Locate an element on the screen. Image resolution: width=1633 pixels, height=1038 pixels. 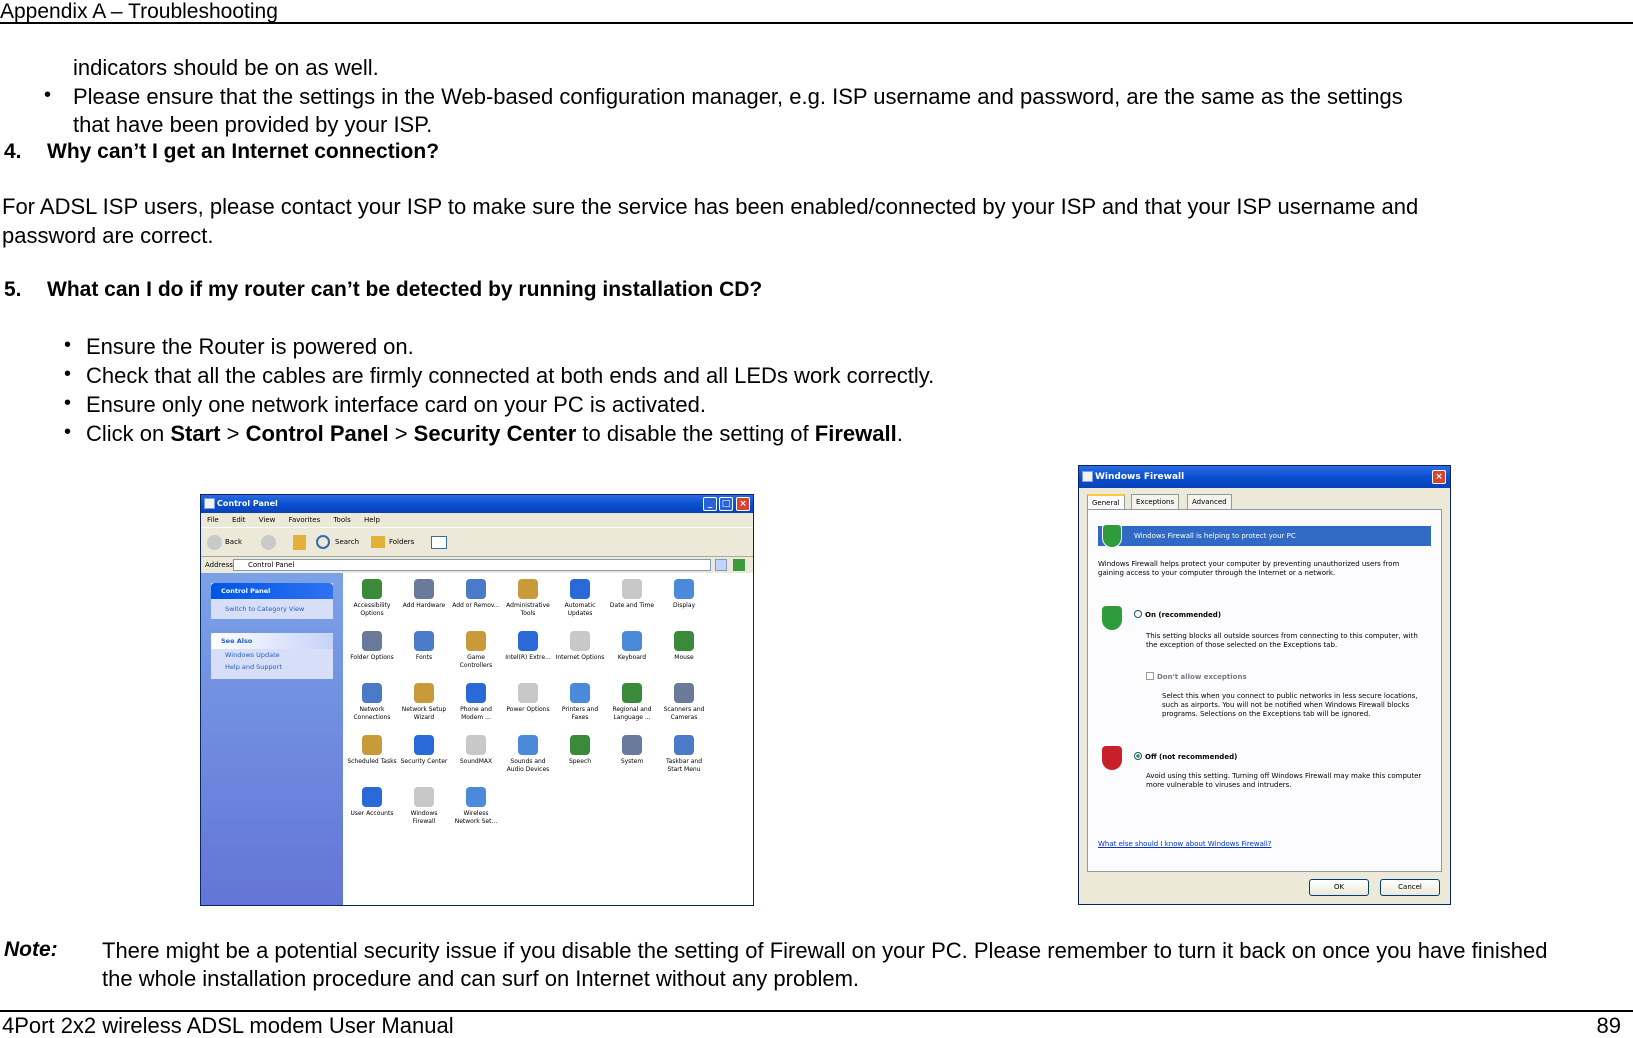
menu-tools: Tools is located at coordinates (341, 520).